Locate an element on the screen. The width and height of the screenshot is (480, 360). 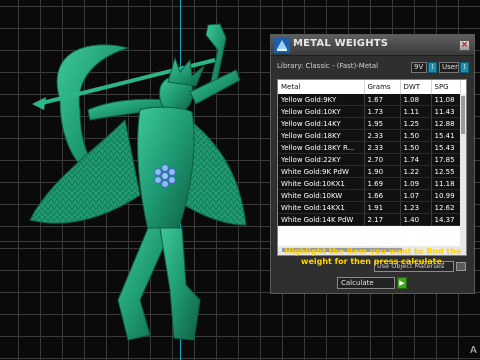
unit-value-spinner: ⁞ is located at coordinates (432, 67).